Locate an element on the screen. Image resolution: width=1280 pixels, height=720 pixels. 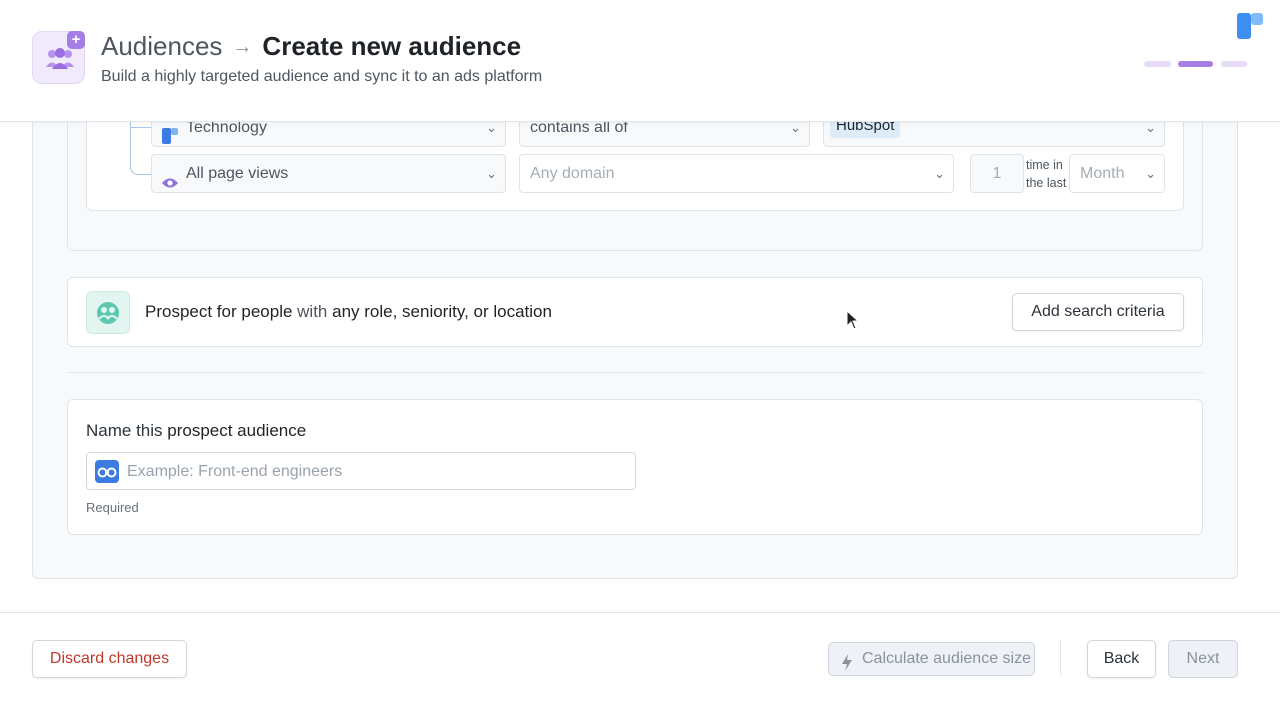
people-icon is located at coordinates (108, 312).